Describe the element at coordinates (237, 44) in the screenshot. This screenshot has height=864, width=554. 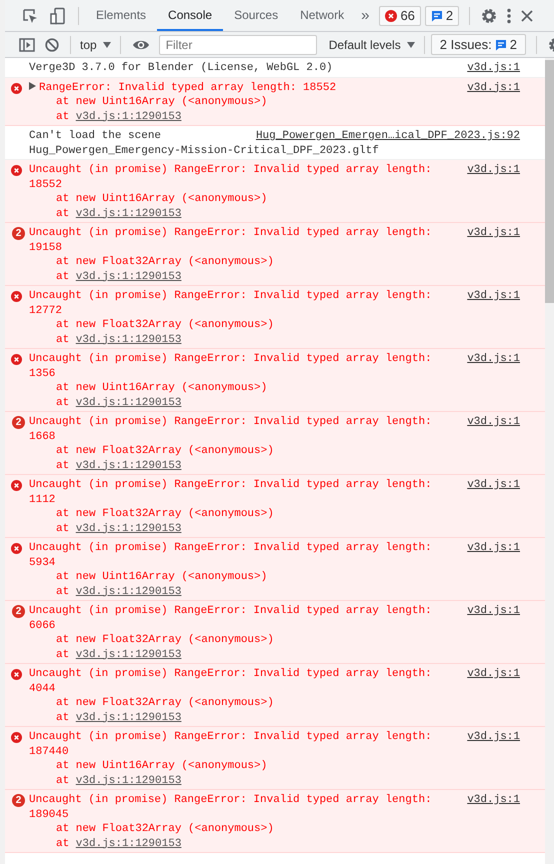
I see `filter-field: Filter` at that location.